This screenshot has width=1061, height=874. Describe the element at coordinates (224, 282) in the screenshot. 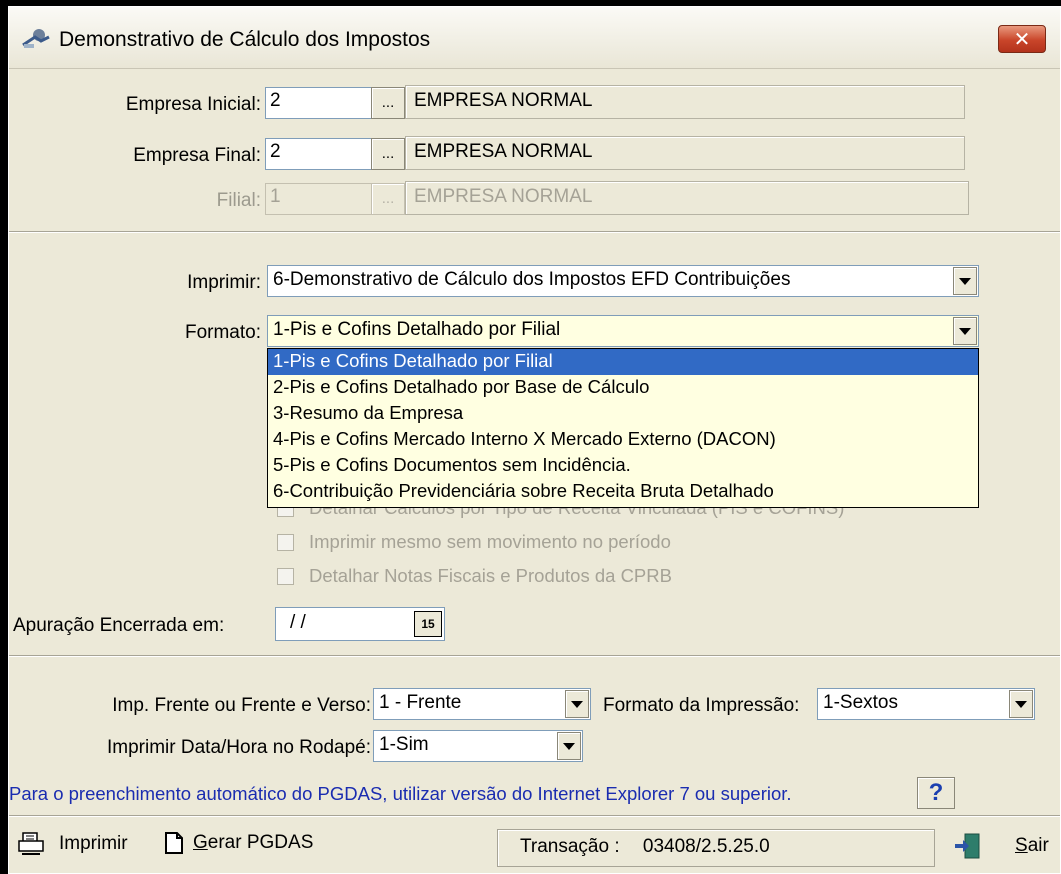

I see `imprimir-label: Imprimir:` at that location.